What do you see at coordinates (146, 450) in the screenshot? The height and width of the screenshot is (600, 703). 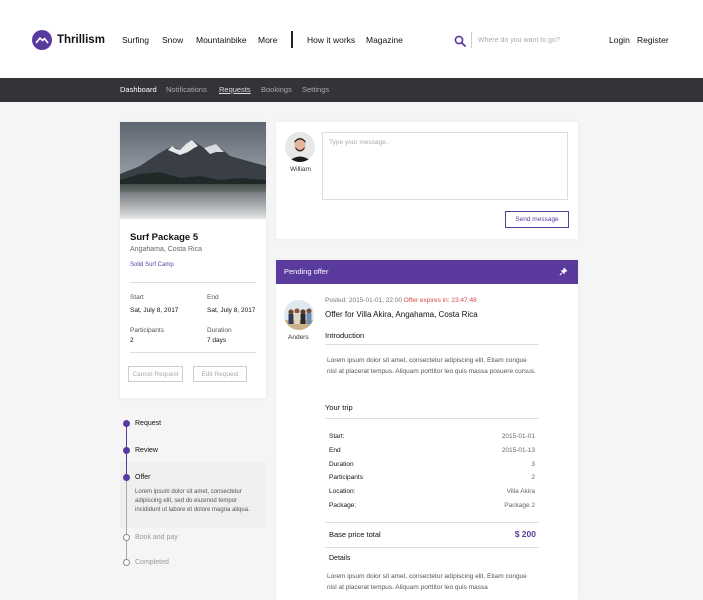 I see `timeline-step-review: Review` at bounding box center [146, 450].